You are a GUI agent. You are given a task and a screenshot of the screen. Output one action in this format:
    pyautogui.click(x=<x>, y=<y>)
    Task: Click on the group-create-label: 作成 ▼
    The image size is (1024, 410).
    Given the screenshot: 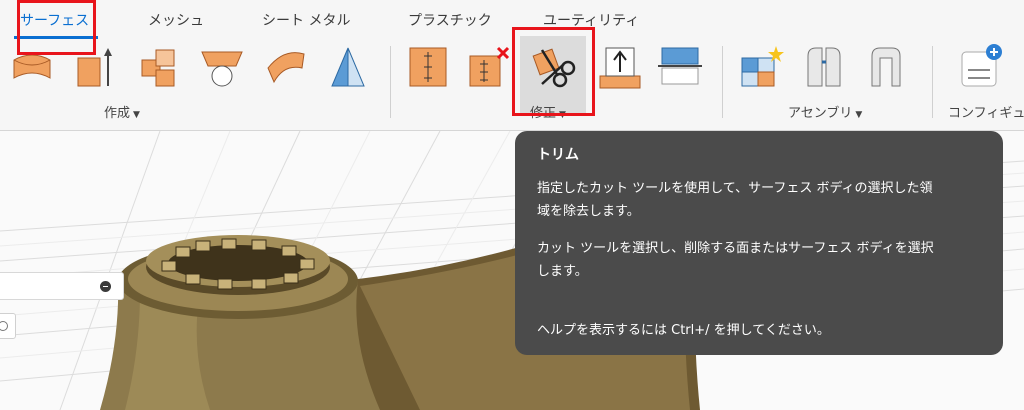 What is the action you would take?
    pyautogui.click(x=122, y=111)
    